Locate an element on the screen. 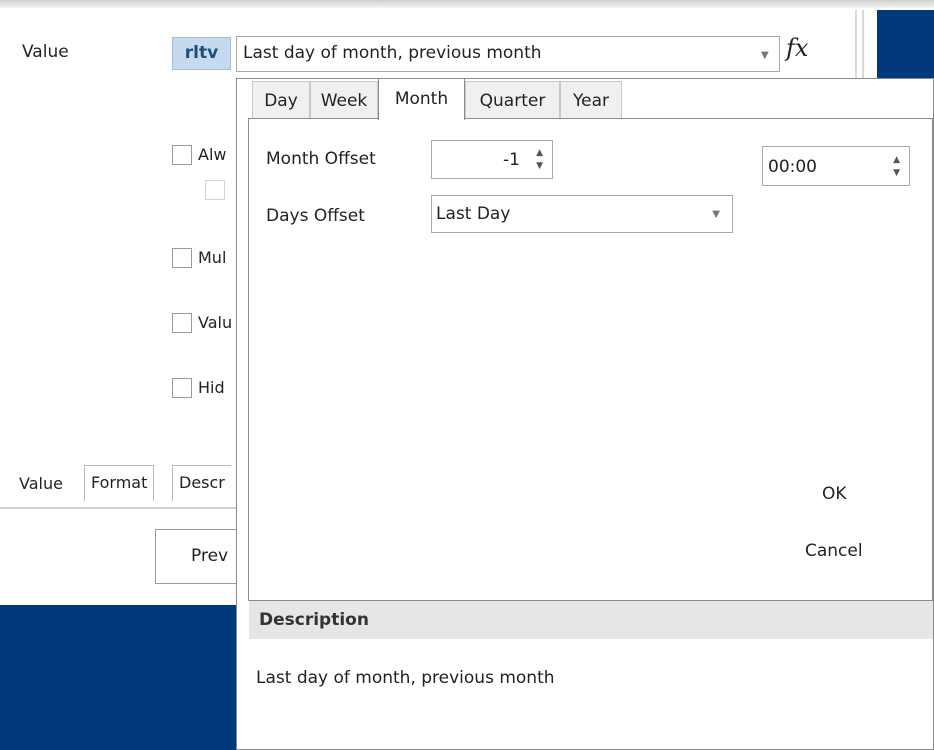 The image size is (934, 750). tab-description: Descr is located at coordinates (201, 483).